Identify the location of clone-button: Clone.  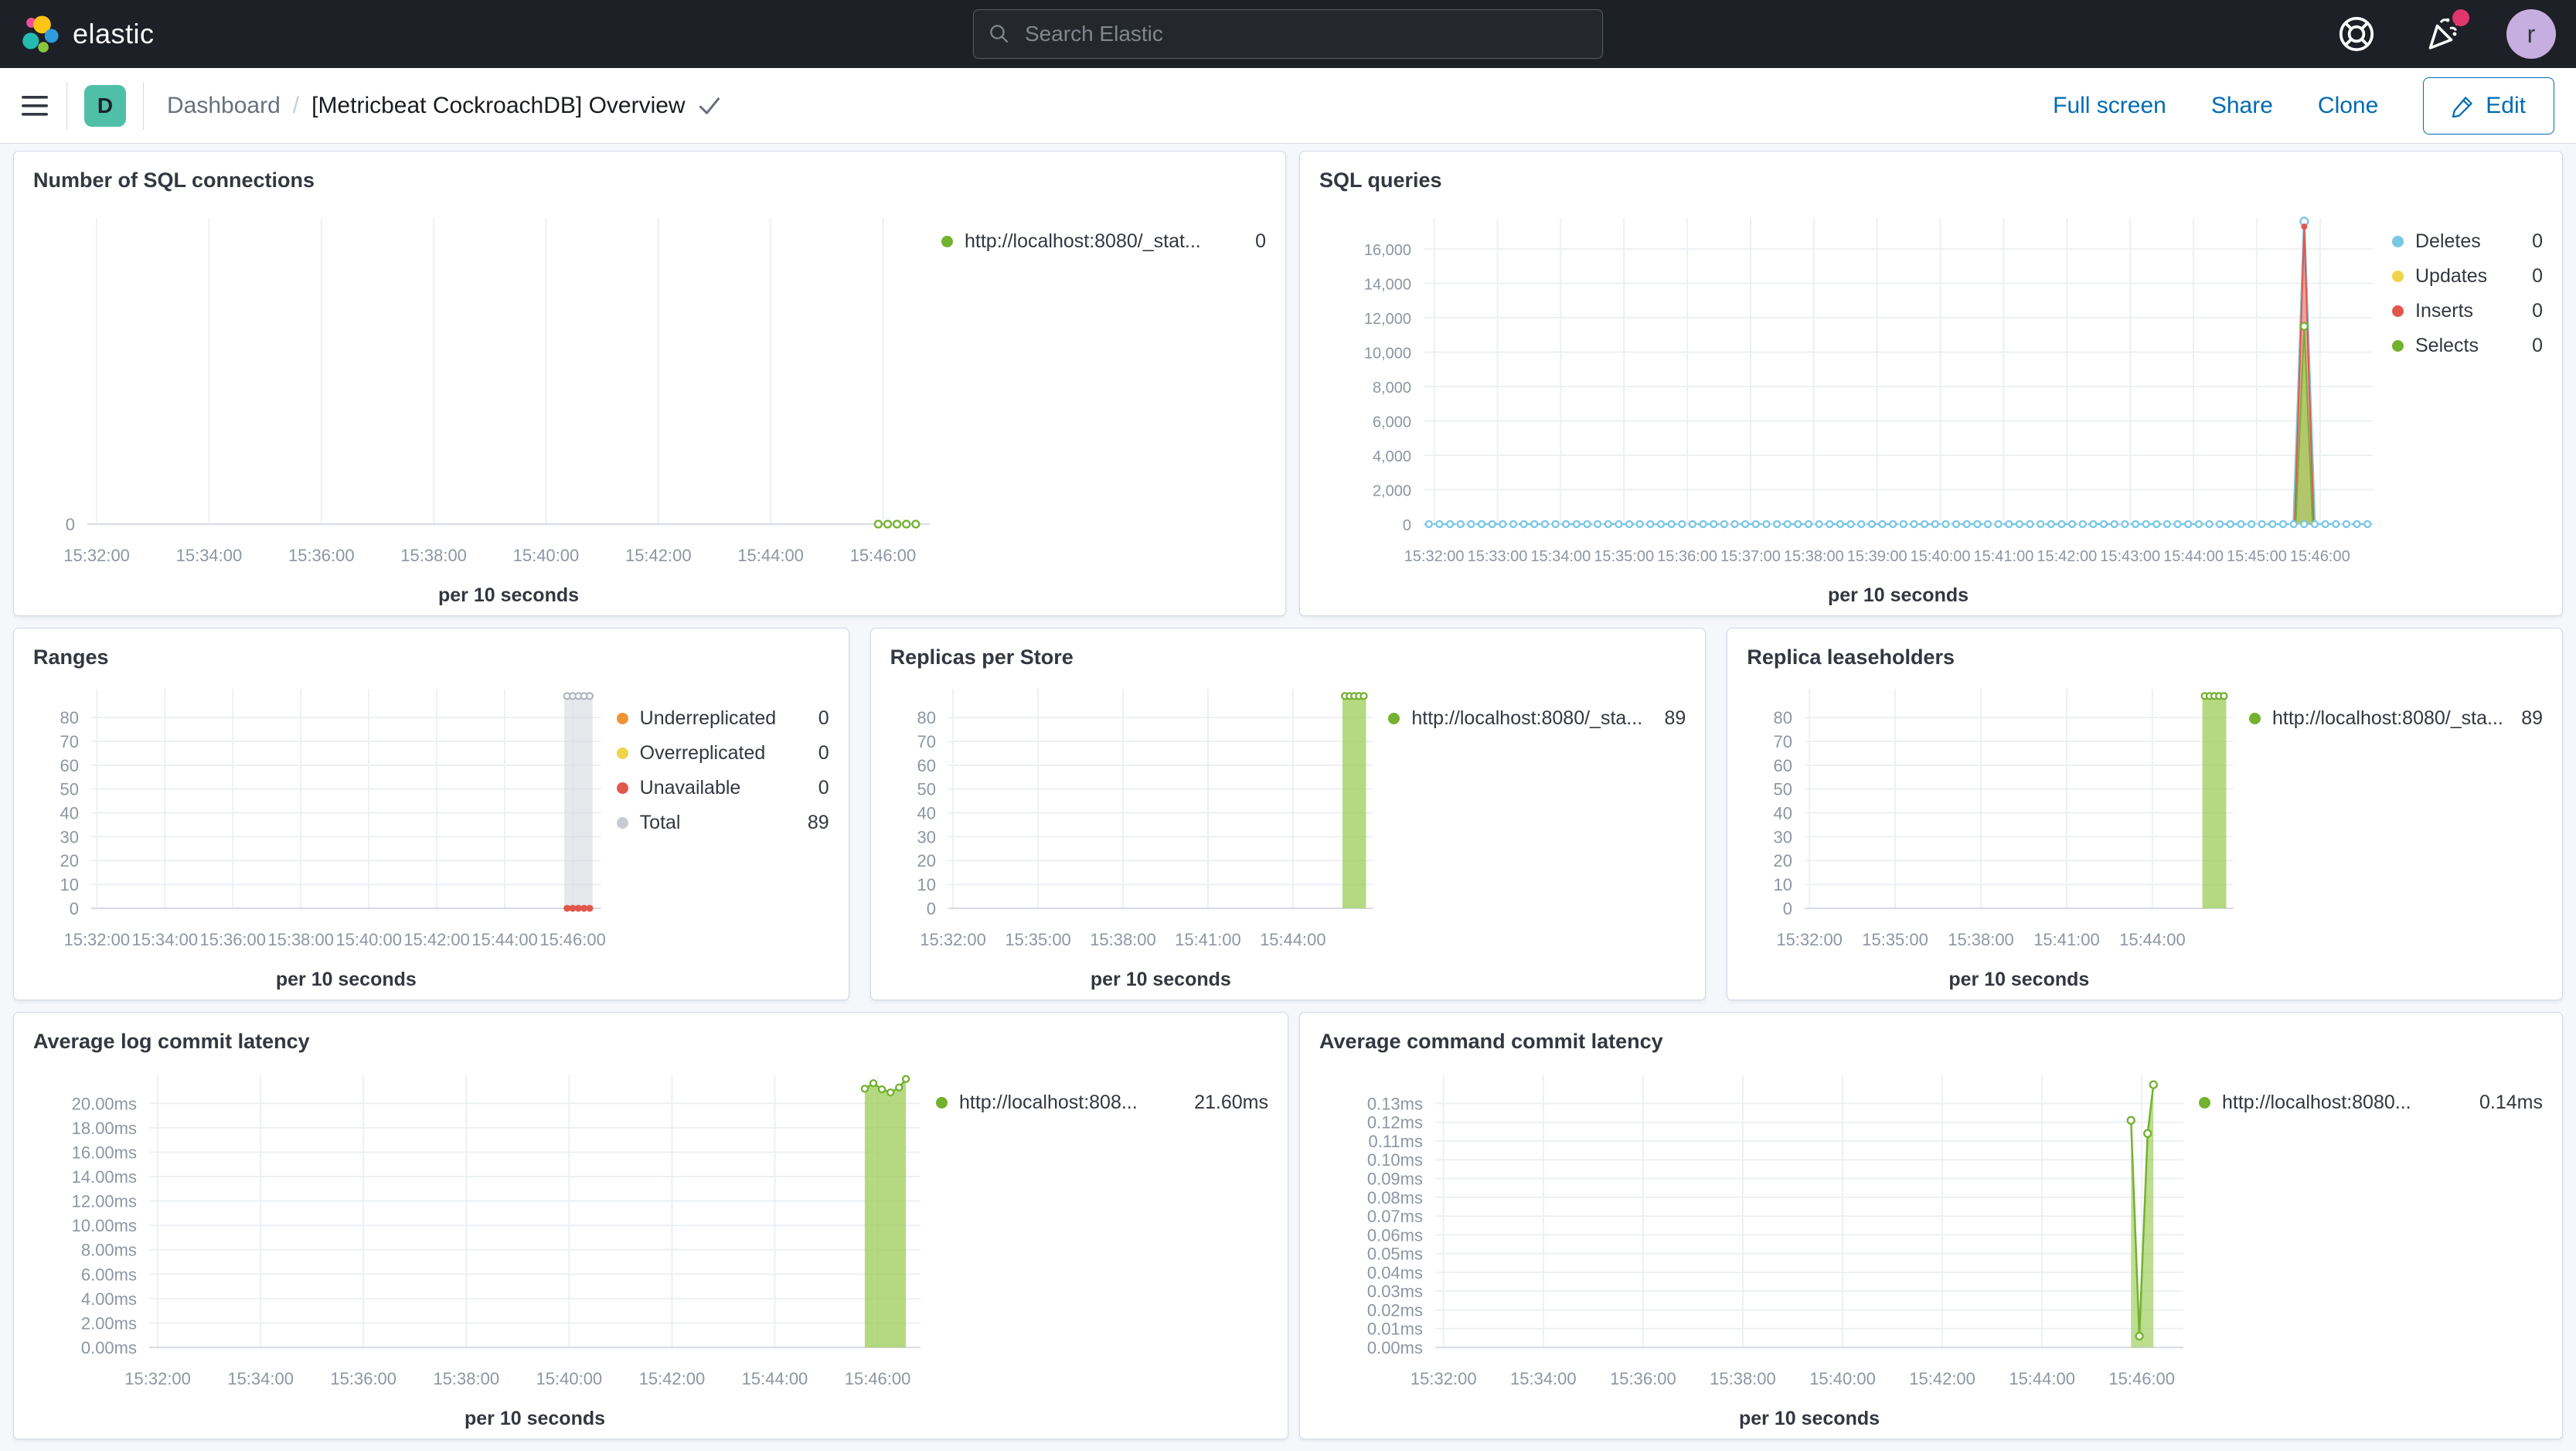
(2348, 106).